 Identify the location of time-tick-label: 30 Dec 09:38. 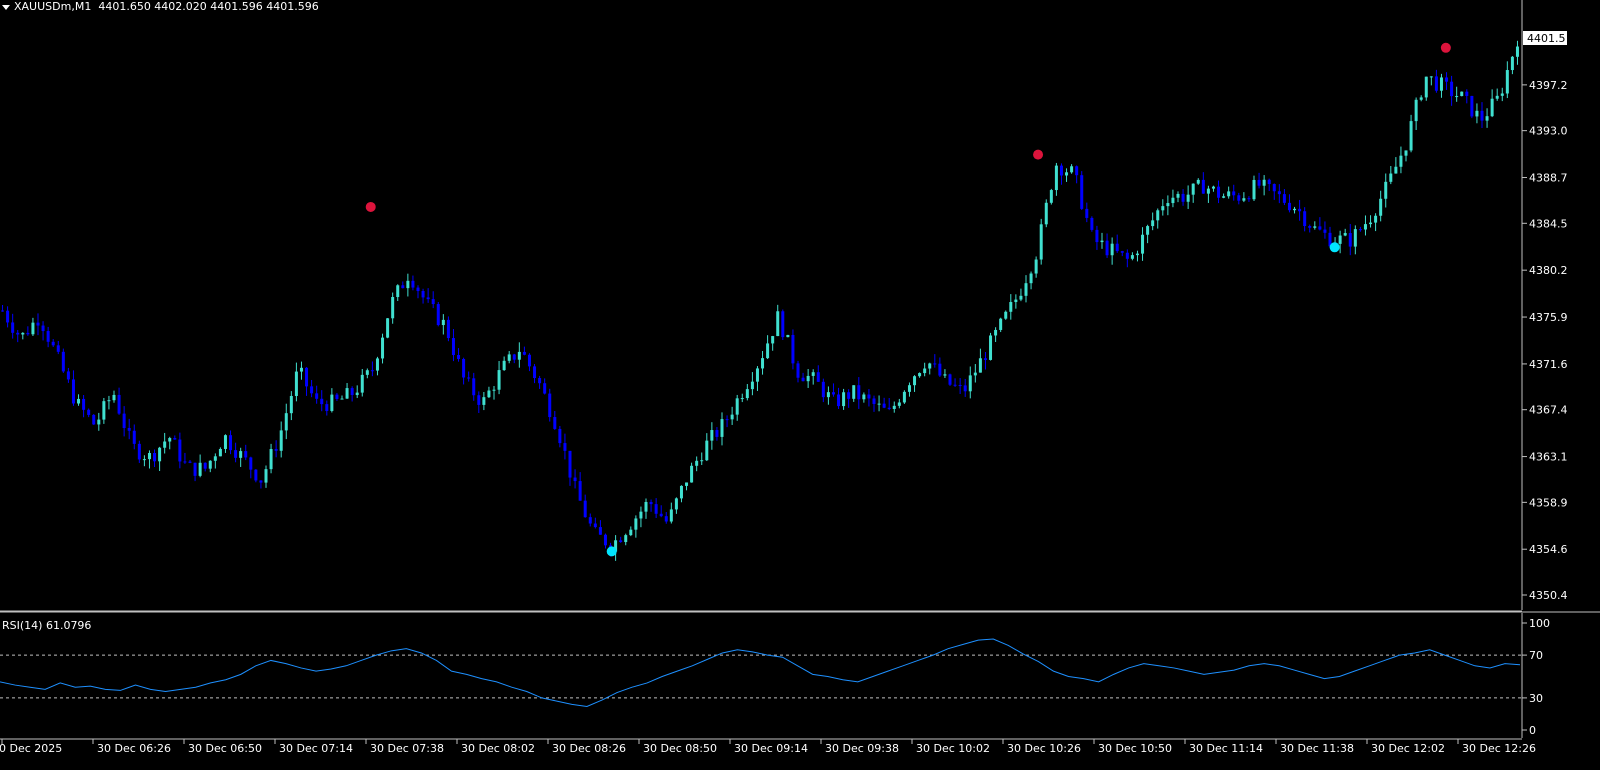
(862, 748).